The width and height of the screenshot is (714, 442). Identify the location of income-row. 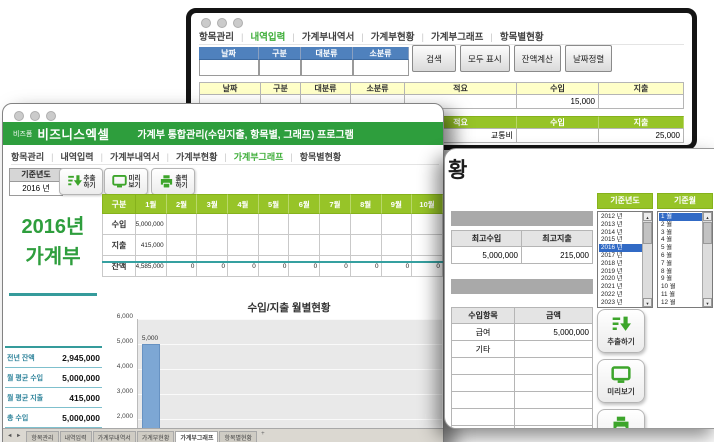
(522, 366).